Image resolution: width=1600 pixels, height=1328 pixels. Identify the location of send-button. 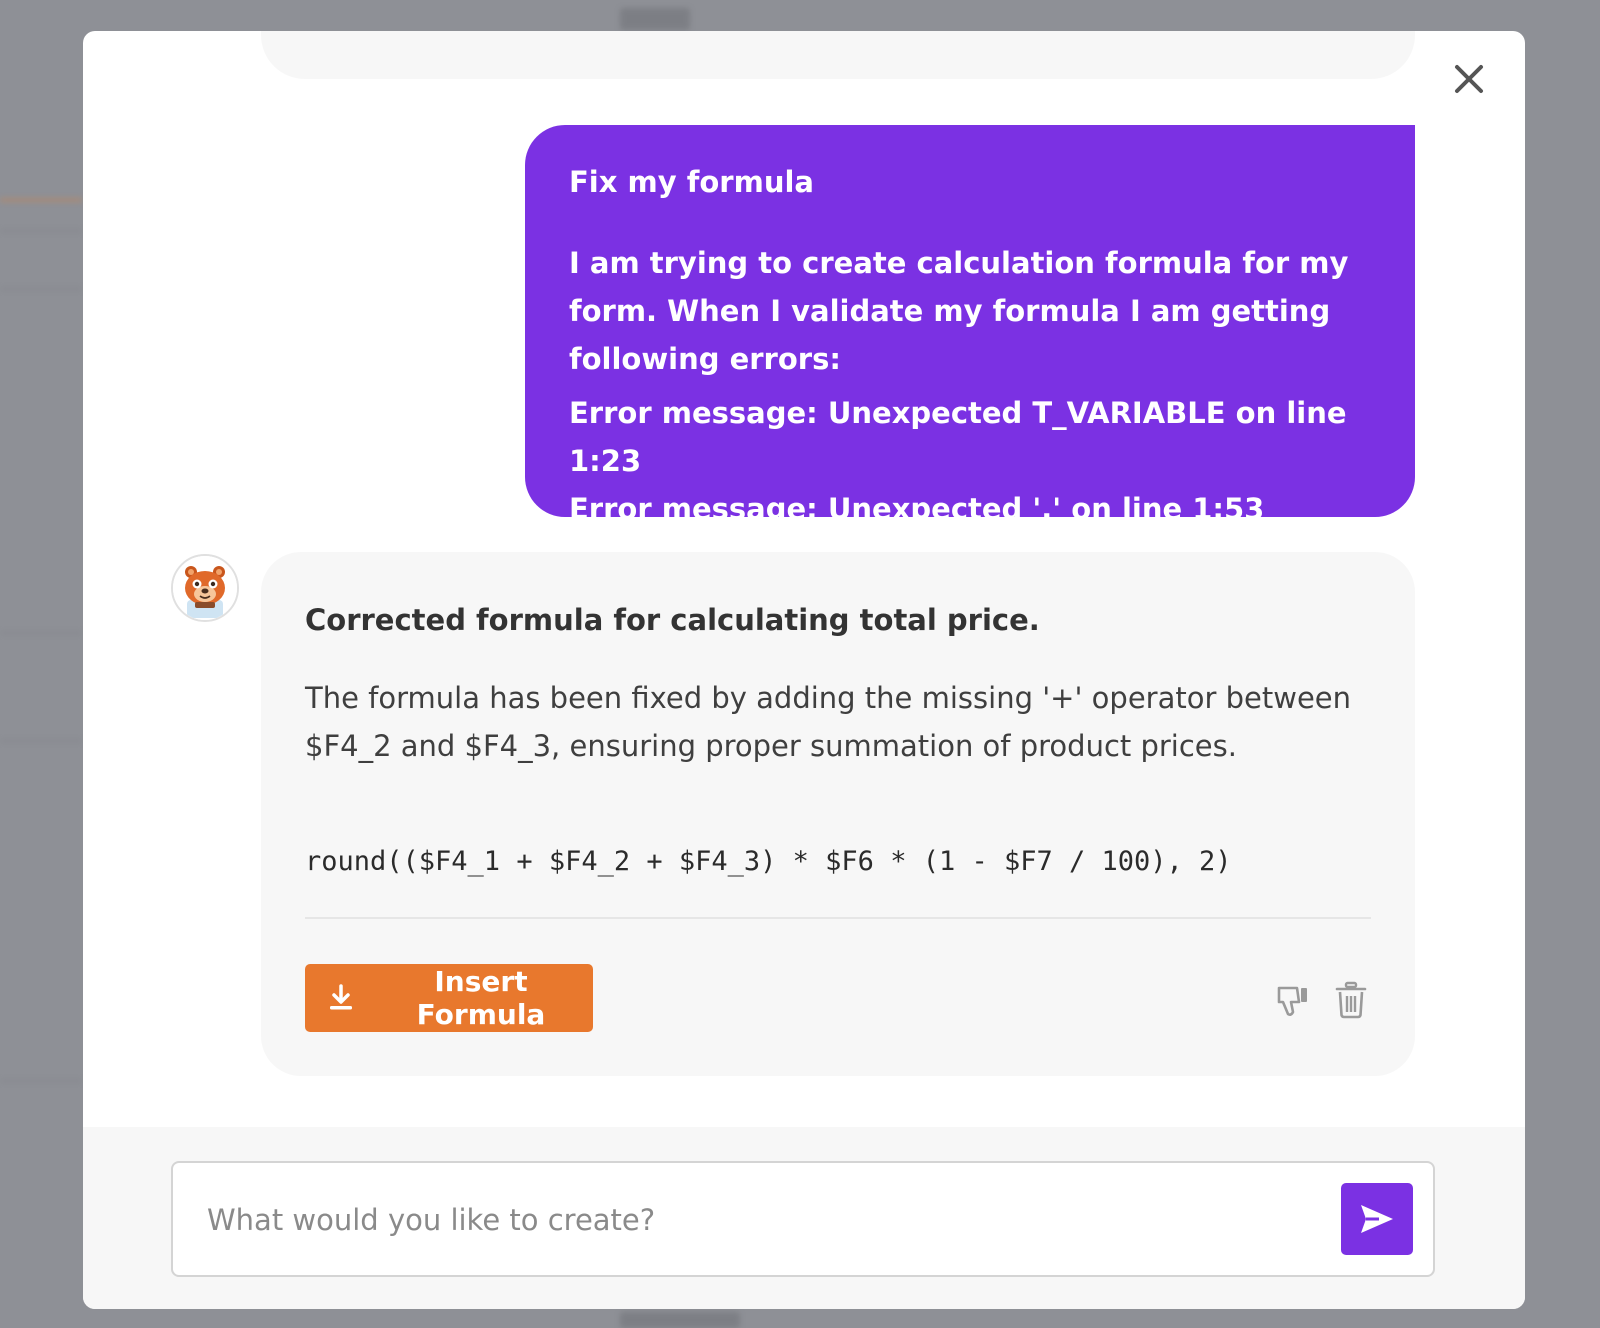
(1377, 1219).